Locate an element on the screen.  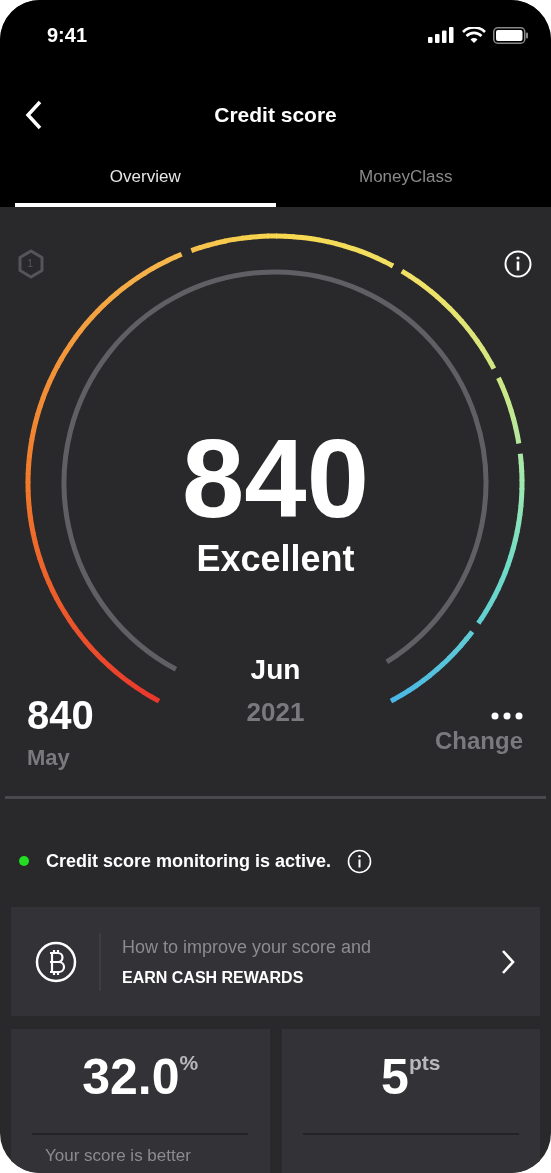
rewards-title: EARN CASH REWARDS is located at coordinates (213, 977).